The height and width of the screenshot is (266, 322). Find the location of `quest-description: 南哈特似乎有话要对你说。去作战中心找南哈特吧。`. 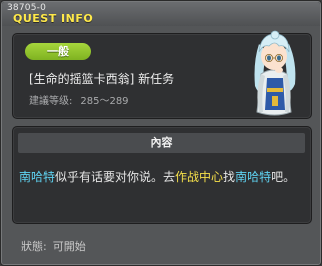

quest-description: 南哈特似乎有话要对你说。去作战中心找南哈特吧。 is located at coordinates (161, 177).